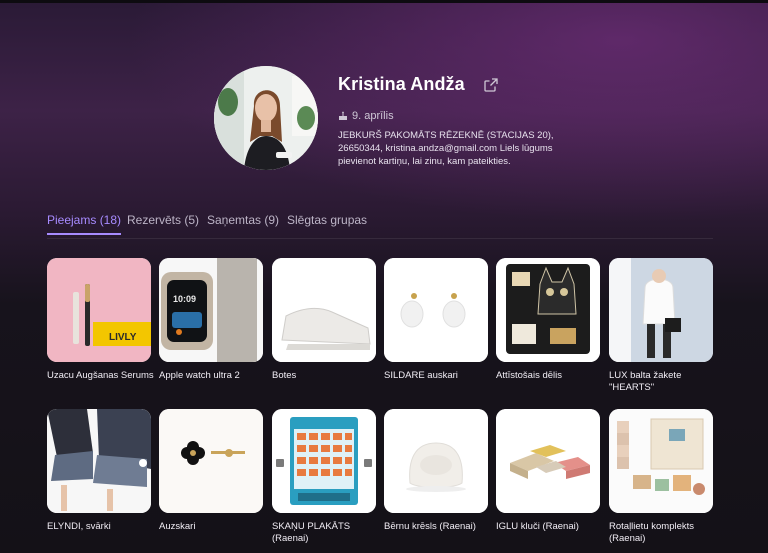 The width and height of the screenshot is (768, 553). Describe the element at coordinates (211, 310) in the screenshot. I see `item-image: 10:09` at that location.